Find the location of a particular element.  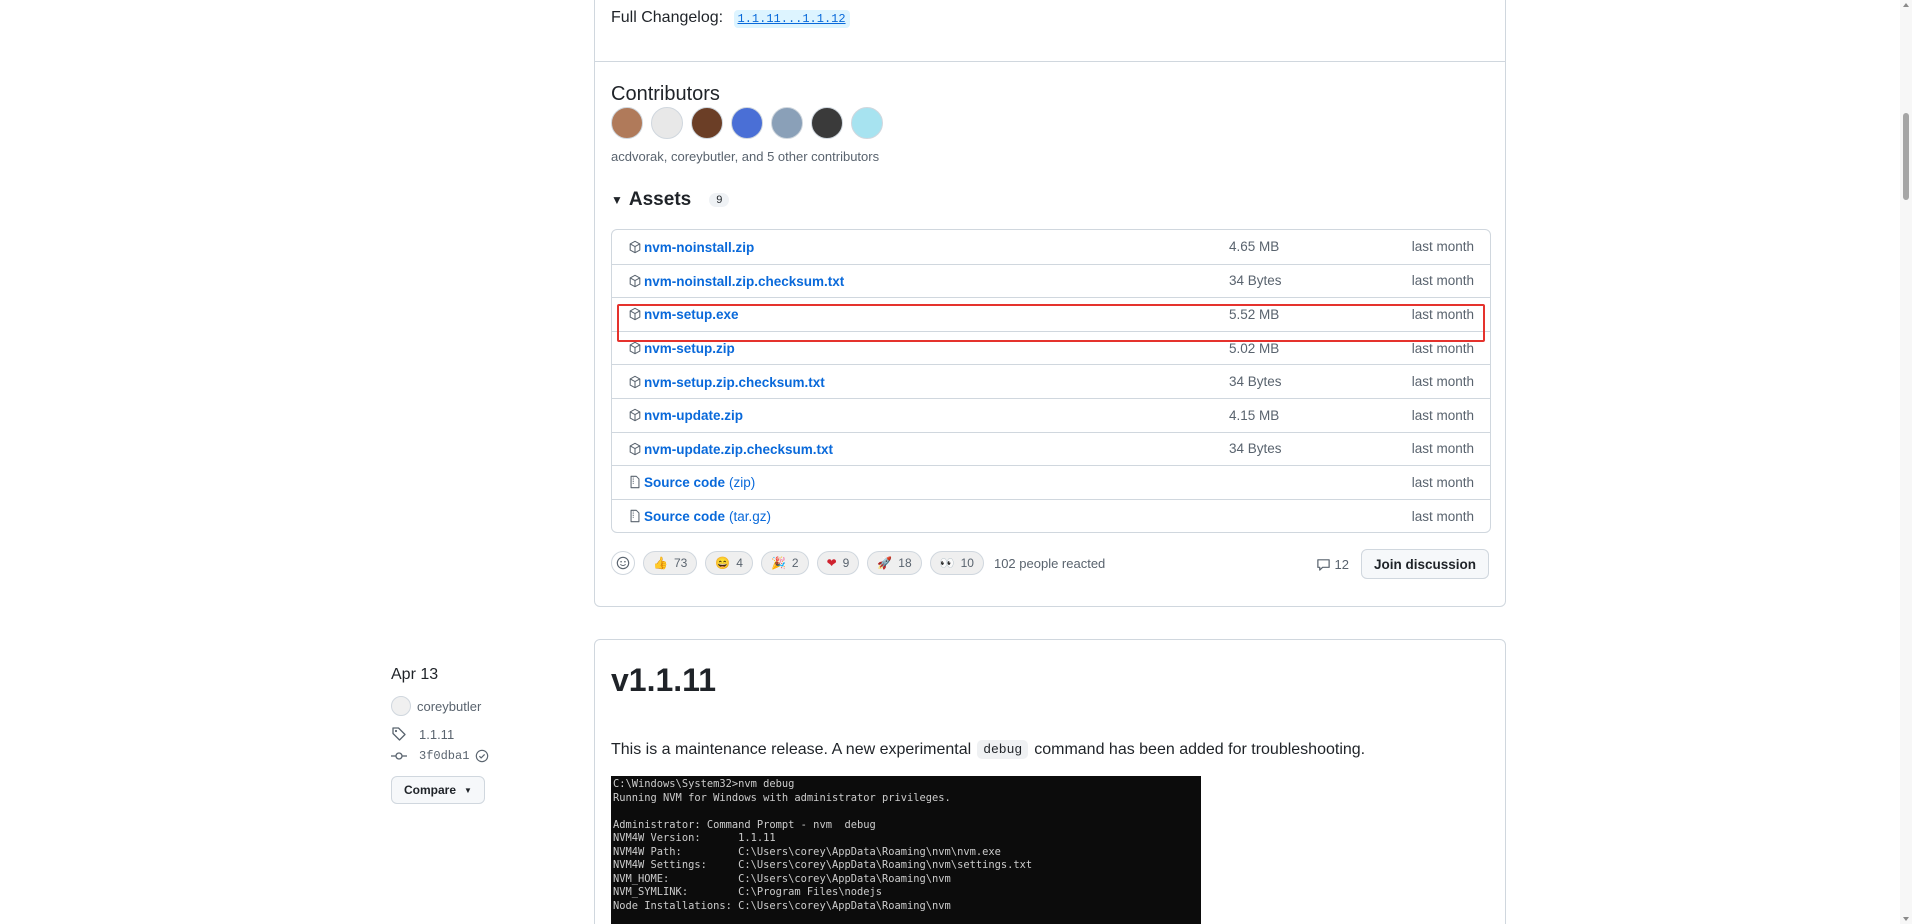

reaction-heart-button: ❤ 9 is located at coordinates (838, 563).